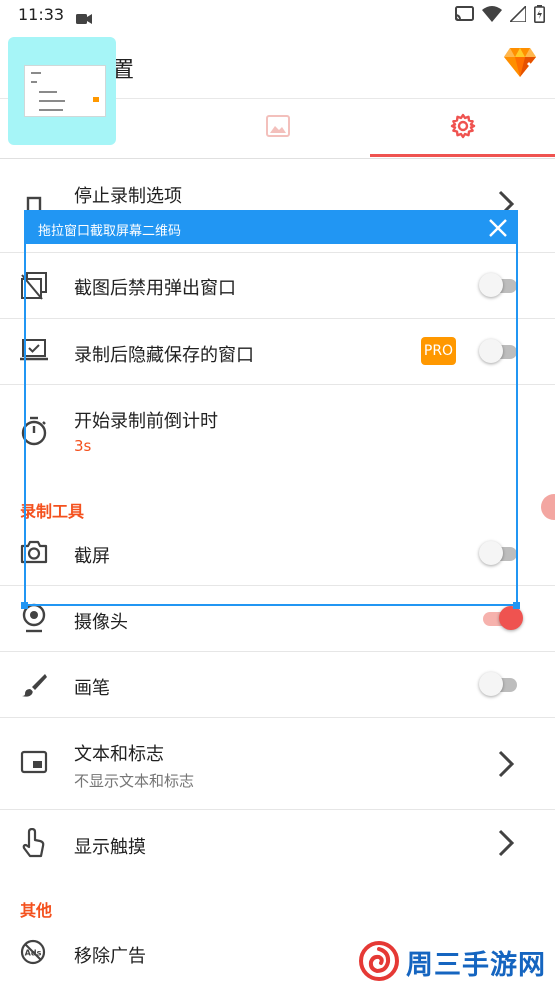 This screenshot has width=555, height=985. What do you see at coordinates (92, 688) in the screenshot?
I see `setting-title: 画笔` at bounding box center [92, 688].